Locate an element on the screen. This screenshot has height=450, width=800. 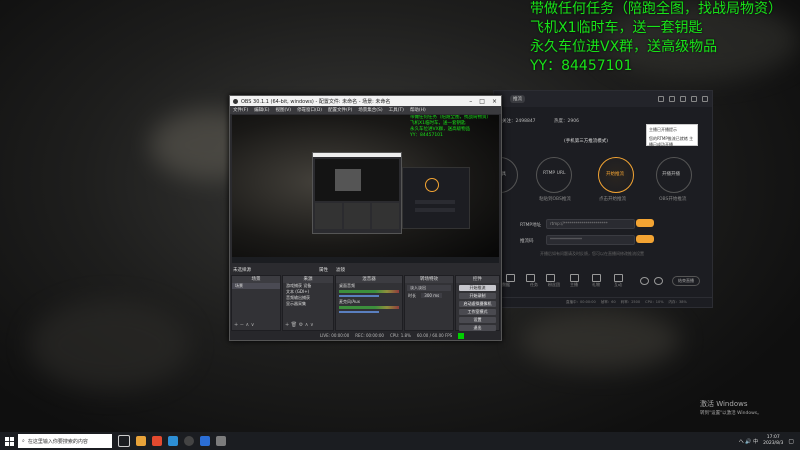
menu-docks: 停靠窗口(D) is located at coordinates (309, 110).